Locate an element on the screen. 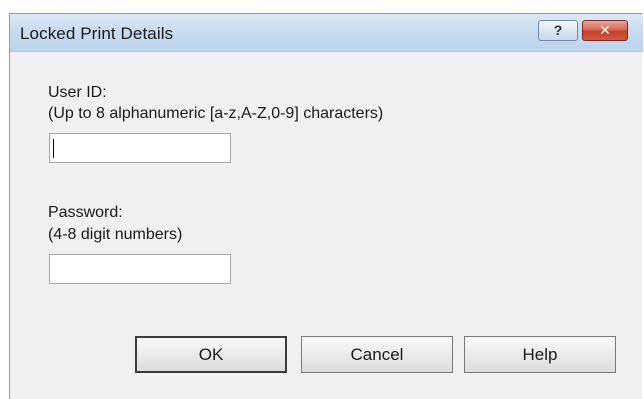 The width and height of the screenshot is (644, 399). user-id-input is located at coordinates (140, 148).